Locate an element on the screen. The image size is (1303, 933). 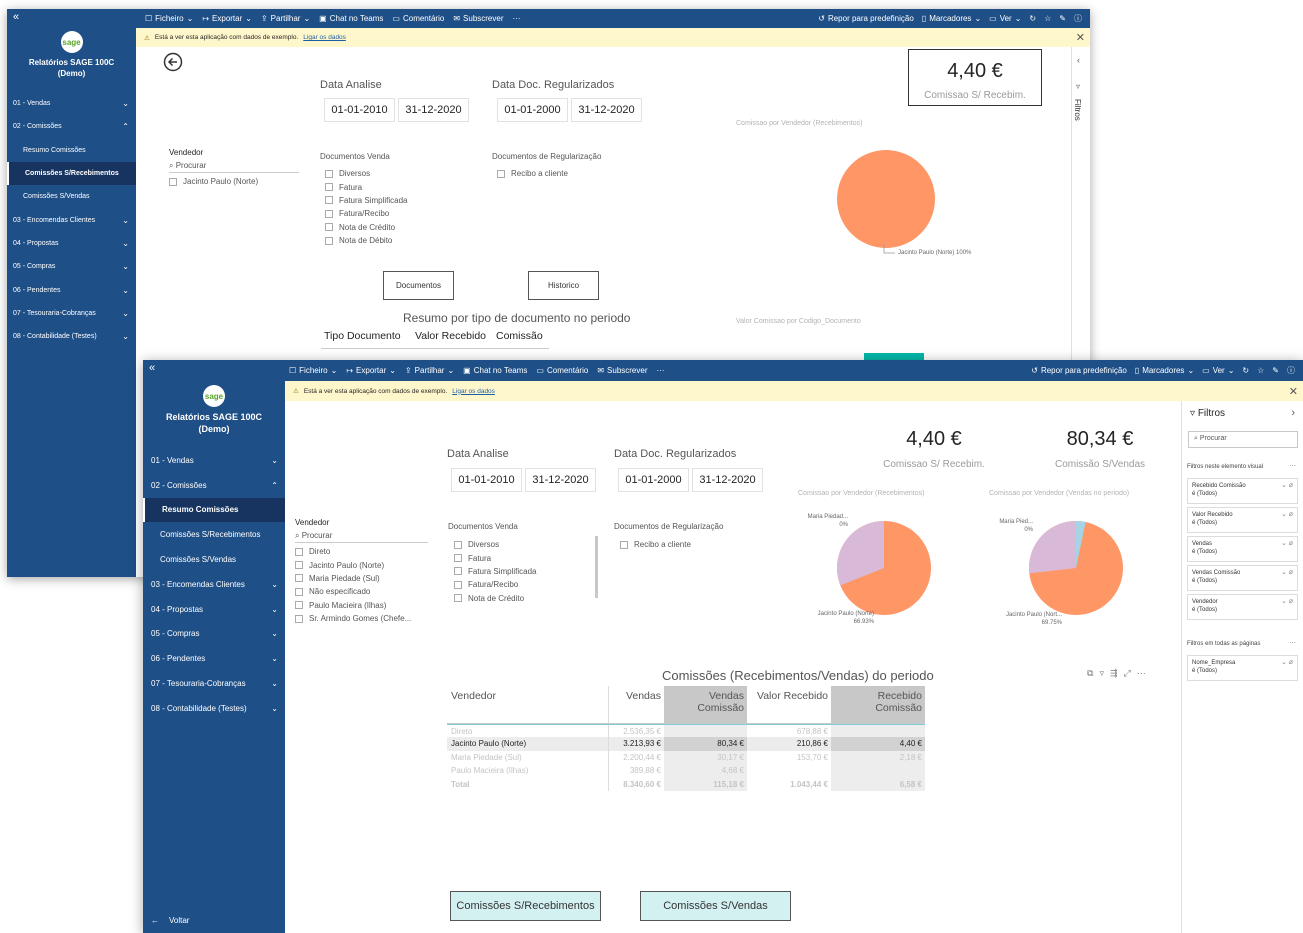
filter-card: Vendas é (Todos) ⌄ ⌀ is located at coordinates (1242, 549).